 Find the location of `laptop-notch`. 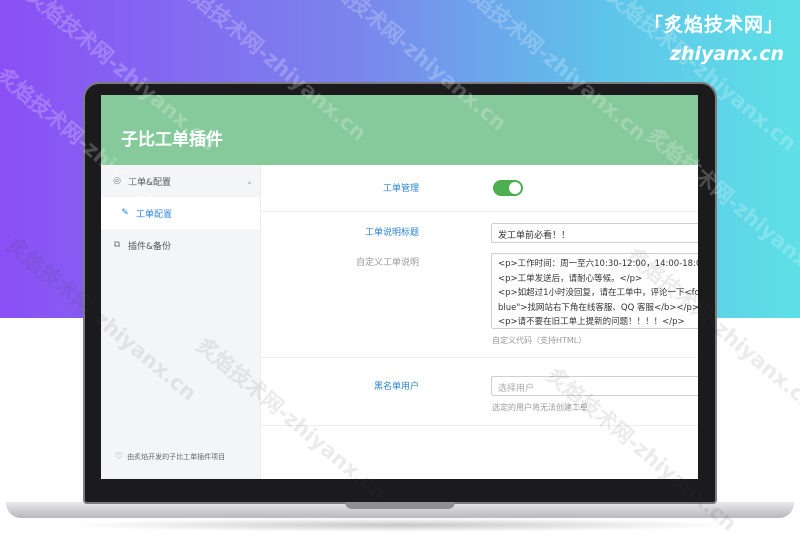

laptop-notch is located at coordinates (400, 505).